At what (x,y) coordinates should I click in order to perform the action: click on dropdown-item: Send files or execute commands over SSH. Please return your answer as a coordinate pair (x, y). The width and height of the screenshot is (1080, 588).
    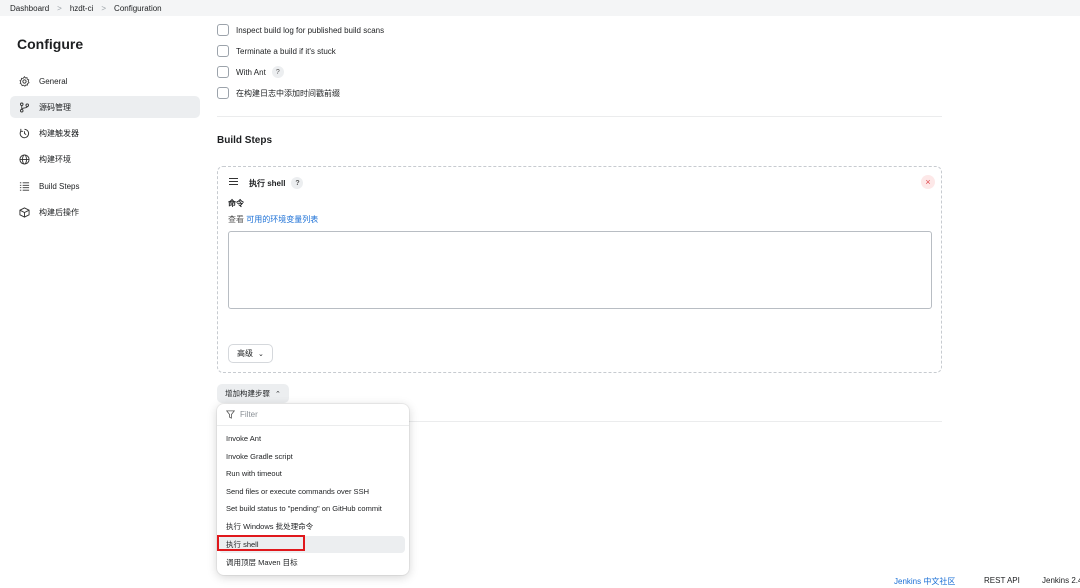
    Looking at the image, I should click on (313, 491).